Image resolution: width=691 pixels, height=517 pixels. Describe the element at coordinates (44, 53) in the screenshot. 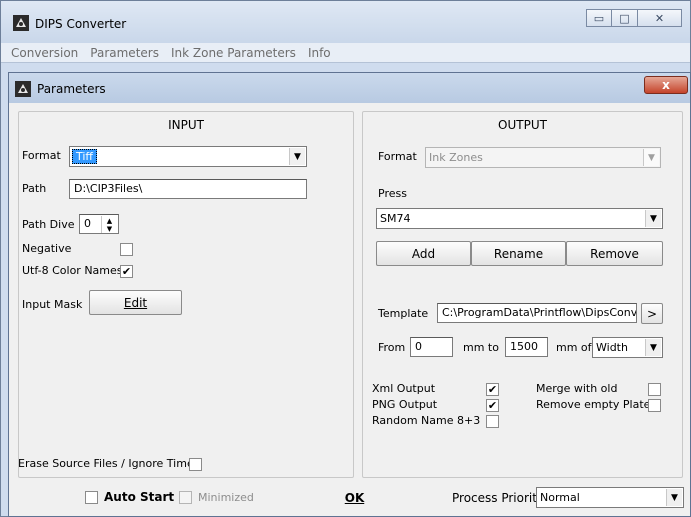

I see `menu-conversion: Conversion` at that location.